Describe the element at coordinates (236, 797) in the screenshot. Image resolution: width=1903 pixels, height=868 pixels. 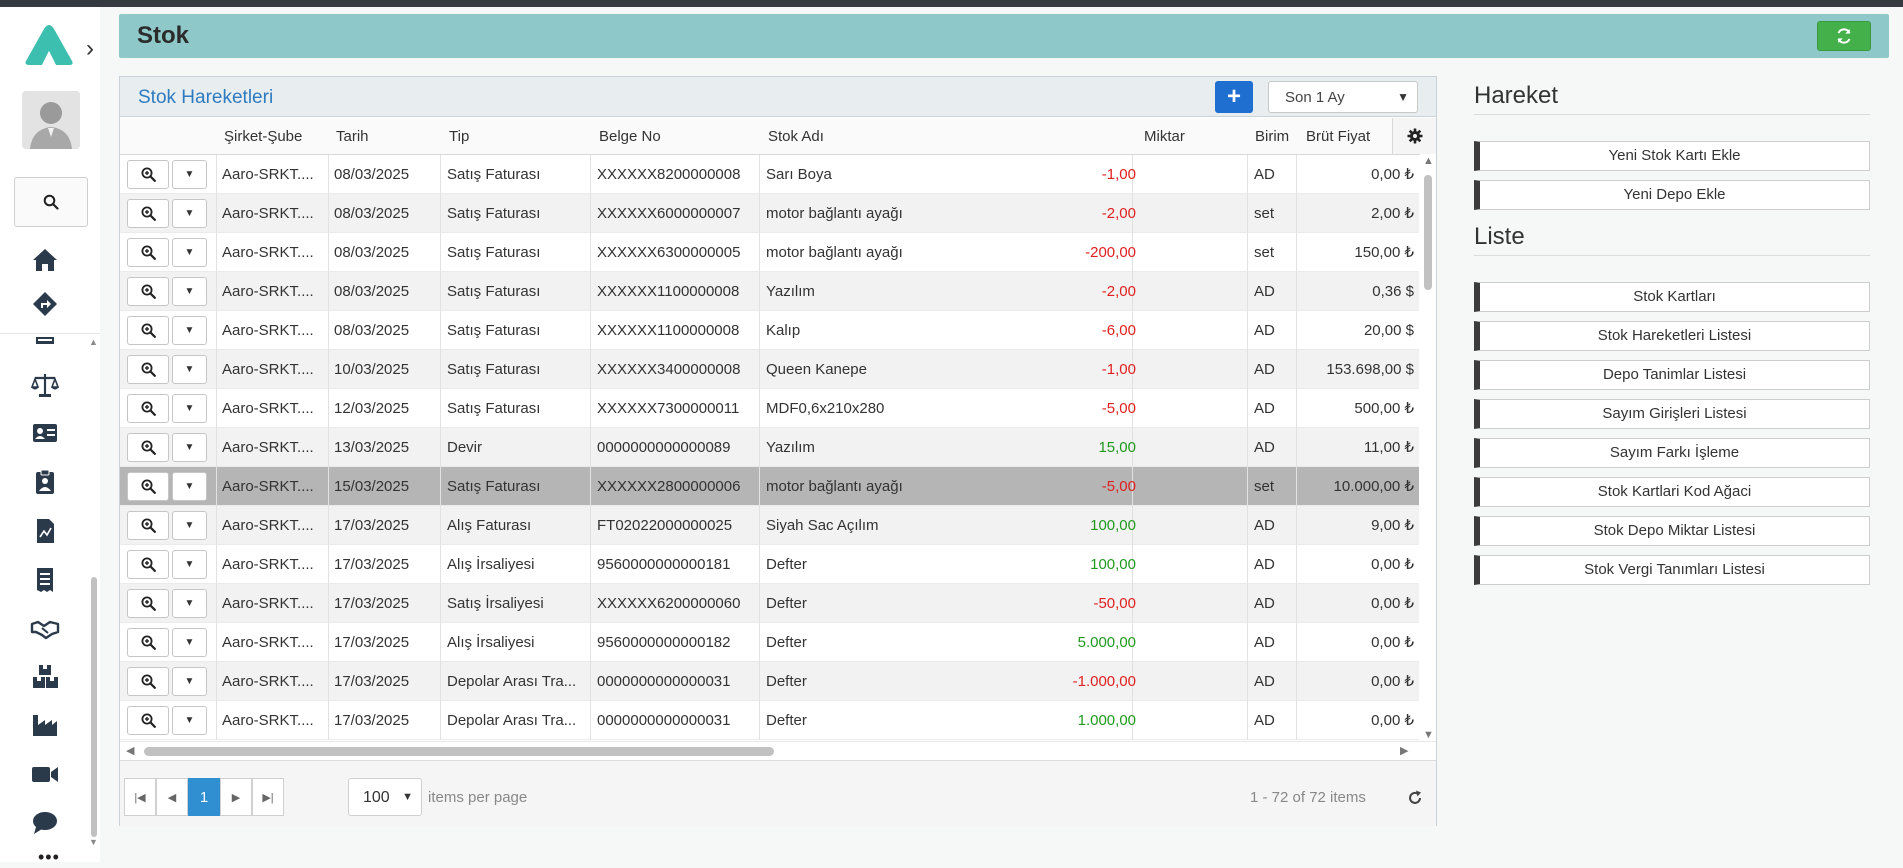
I see `next-page-button: ▶` at that location.